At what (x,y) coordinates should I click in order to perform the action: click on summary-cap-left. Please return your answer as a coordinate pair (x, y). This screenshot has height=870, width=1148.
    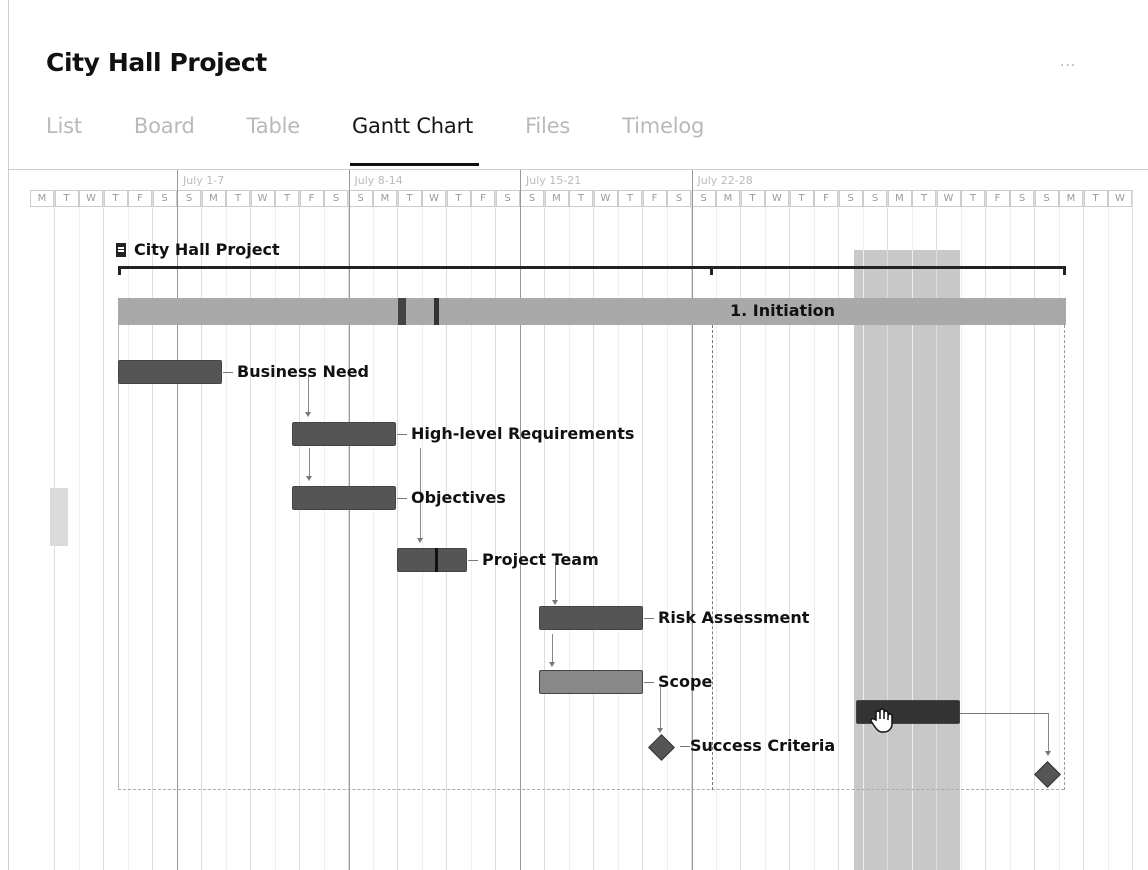
    Looking at the image, I should click on (119, 270).